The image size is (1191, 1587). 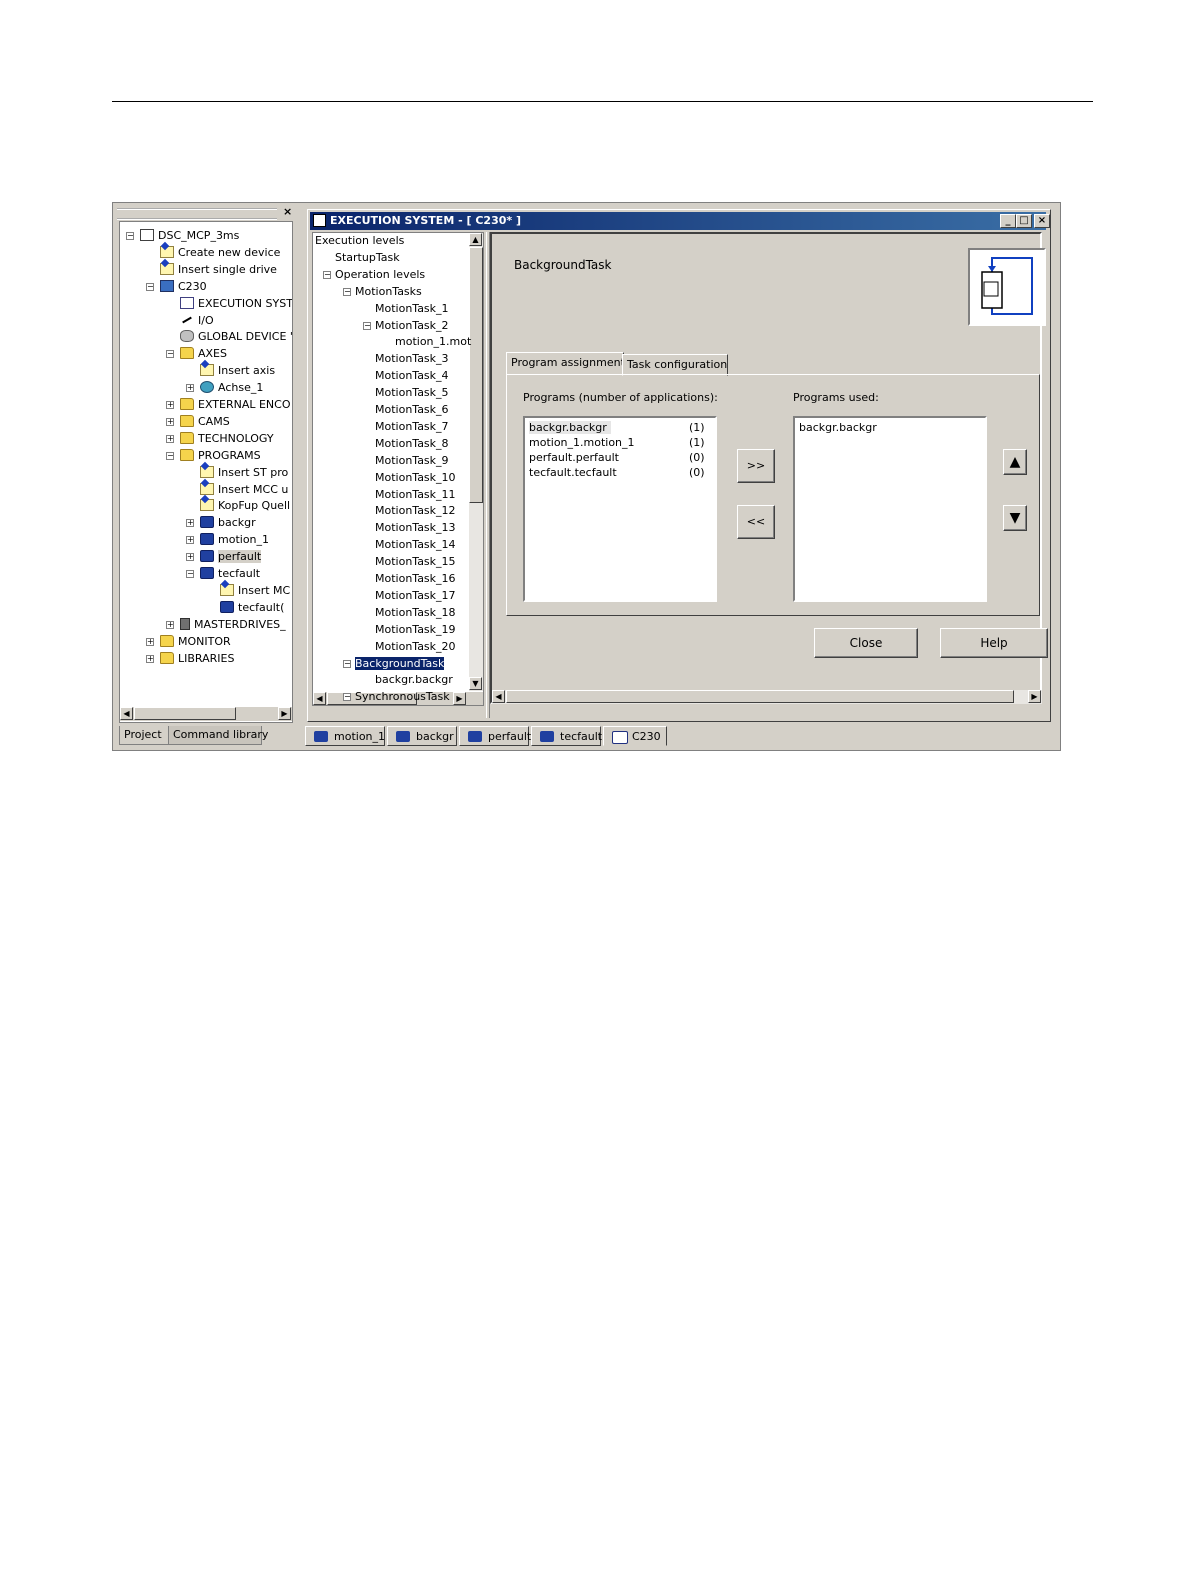 What do you see at coordinates (235, 405) in the screenshot?
I see `project-tree-node: EXTERNAL ENCO` at bounding box center [235, 405].